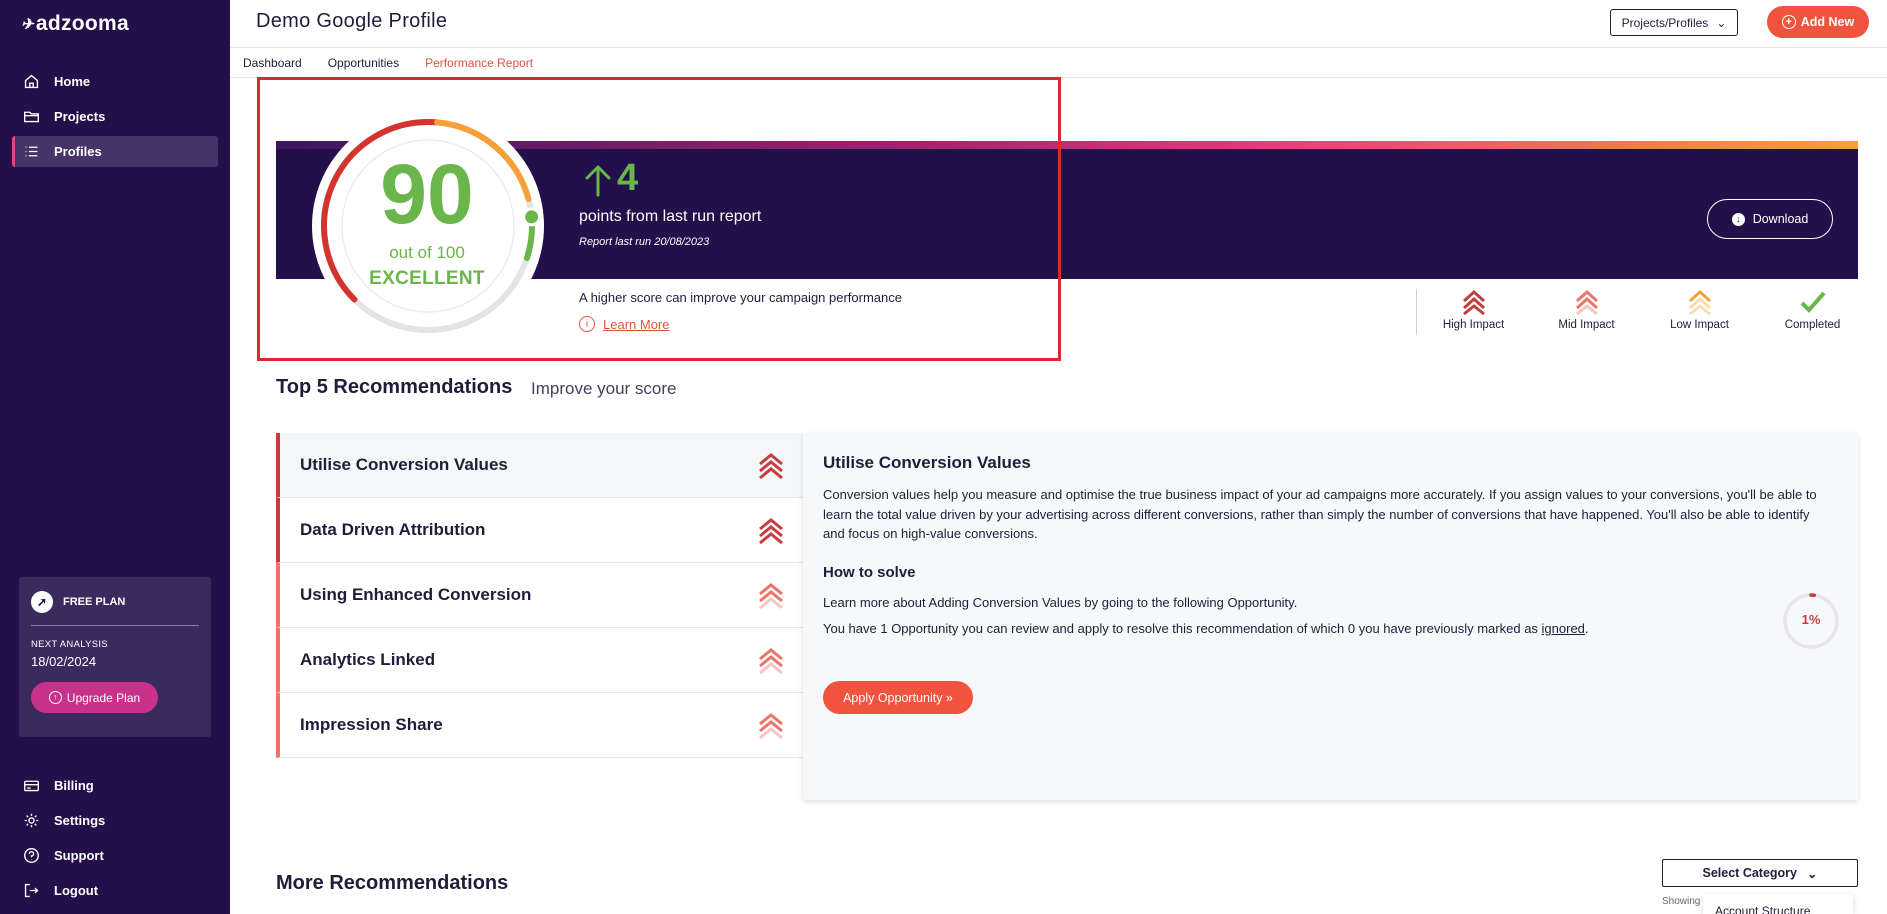  Describe the element at coordinates (1586, 325) in the screenshot. I see `legend-label: Mid Impact` at that location.